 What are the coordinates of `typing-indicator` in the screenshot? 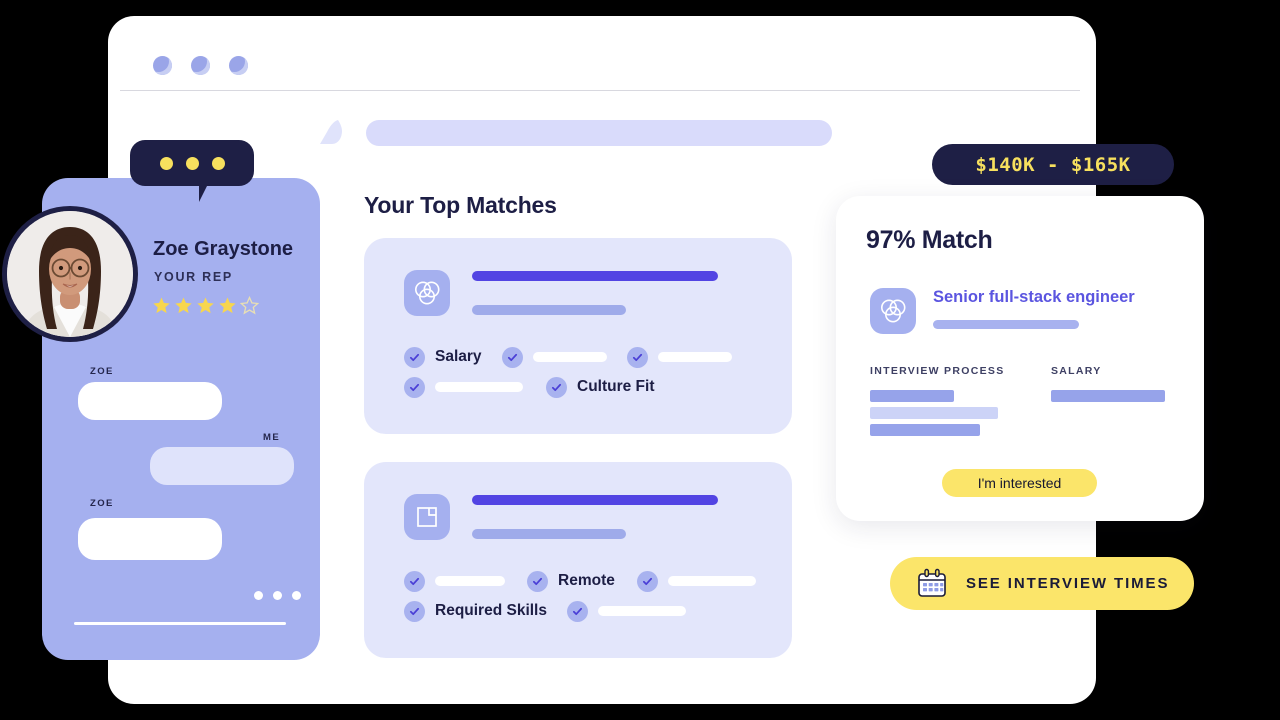 It's located at (277, 595).